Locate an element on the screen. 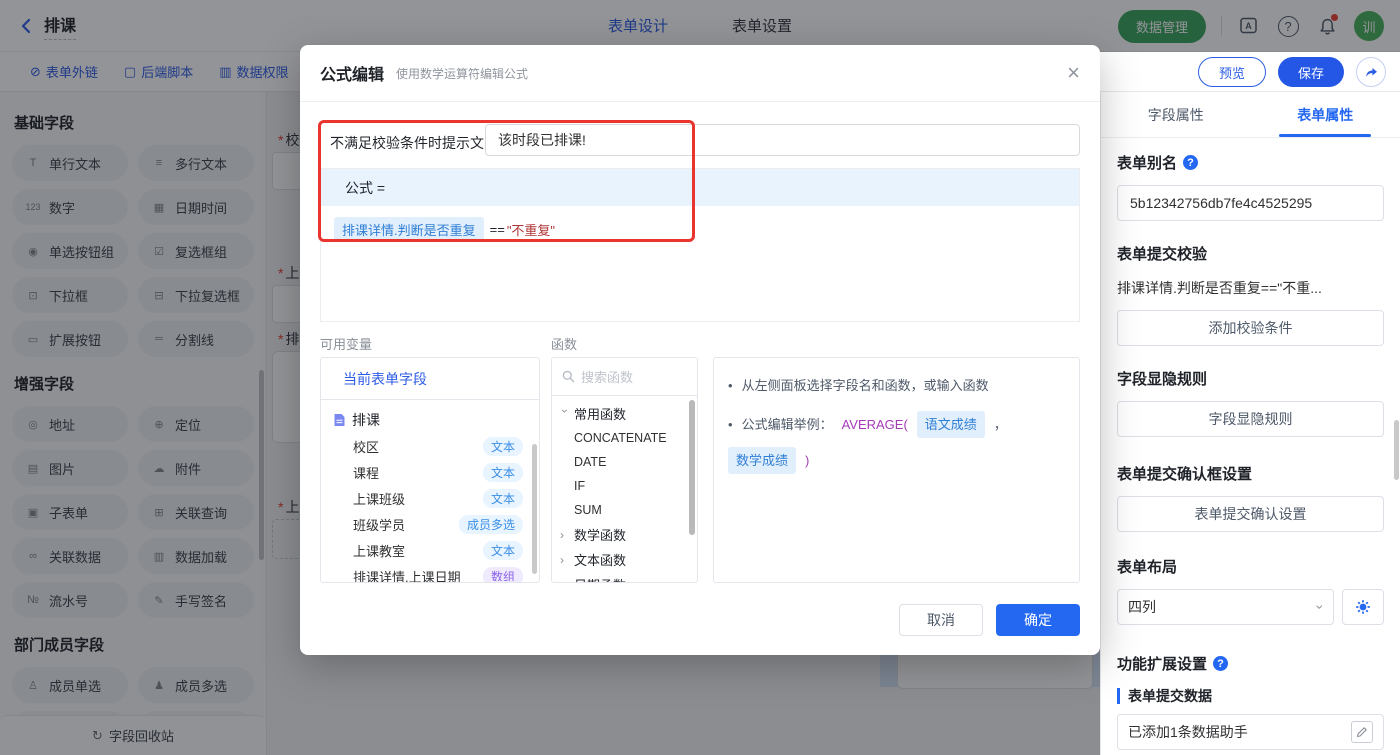 The width and height of the screenshot is (1400, 755). share-button is located at coordinates (1371, 72).